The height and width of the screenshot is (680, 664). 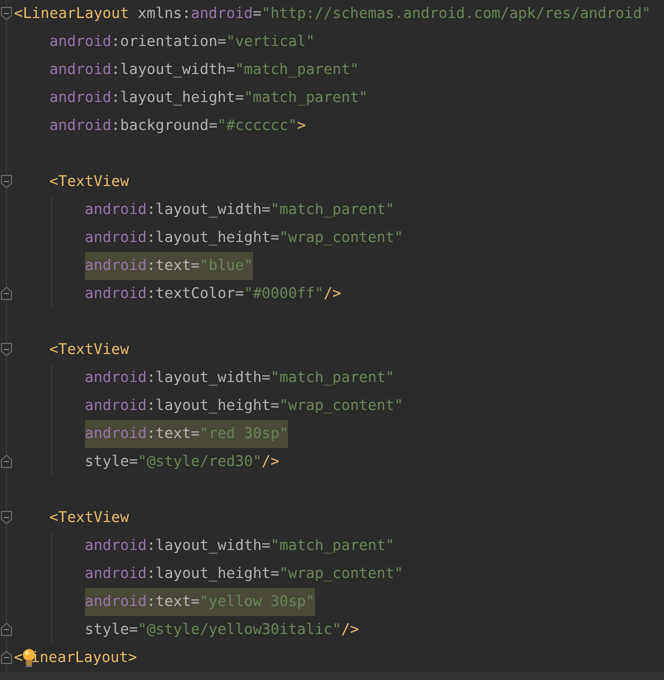 What do you see at coordinates (18, 658) in the screenshot?
I see `code-text: <` at bounding box center [18, 658].